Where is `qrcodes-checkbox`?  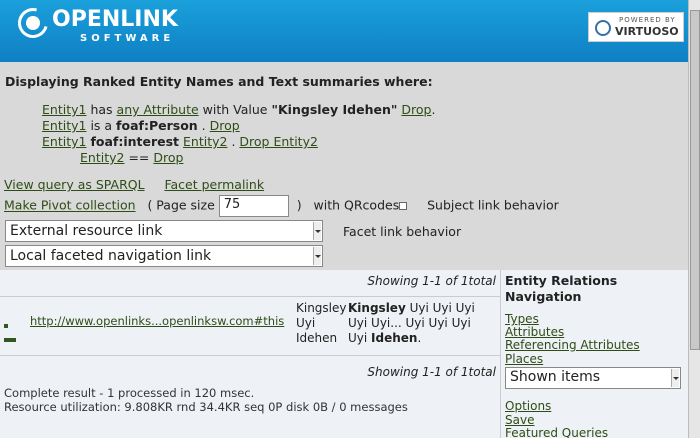
qrcodes-checkbox is located at coordinates (403, 206).